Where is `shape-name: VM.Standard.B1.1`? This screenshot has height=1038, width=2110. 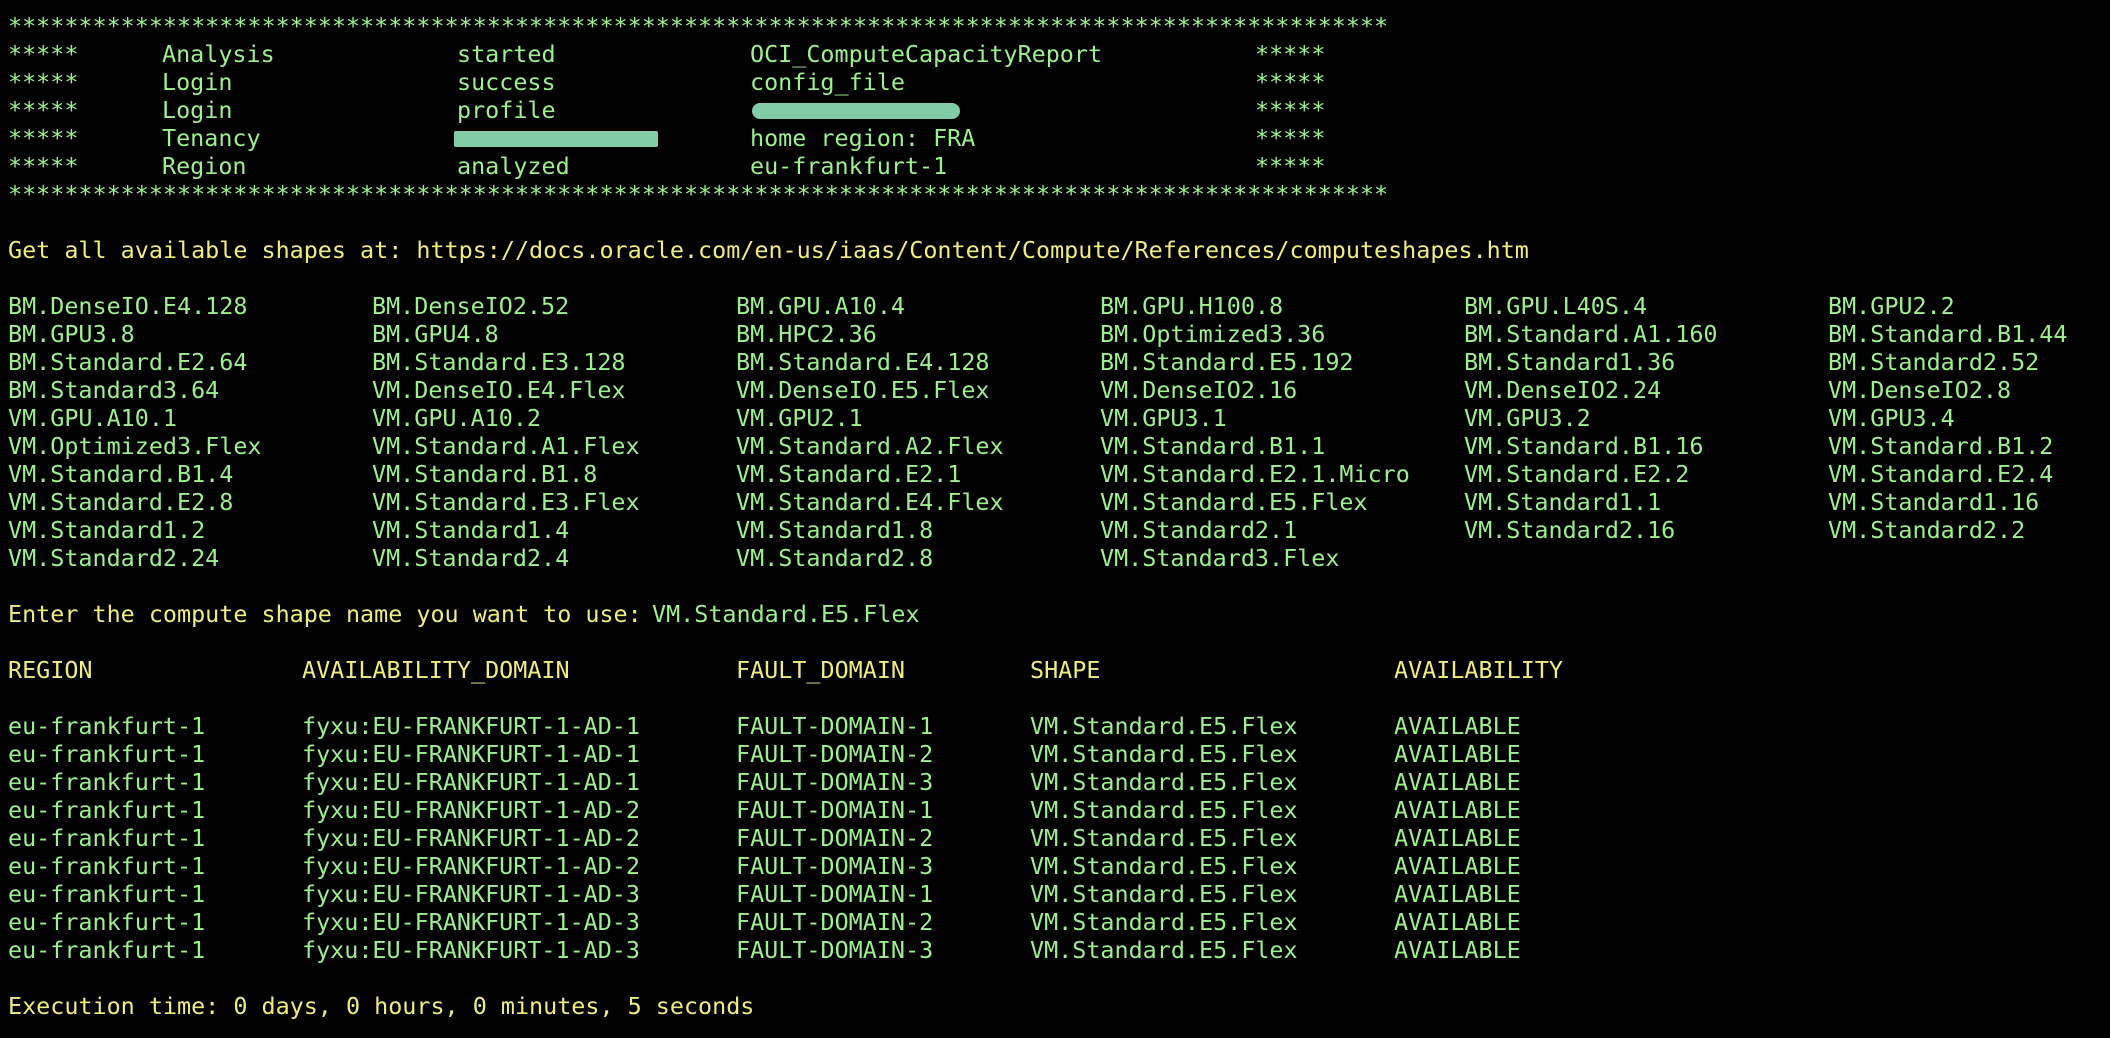 shape-name: VM.Standard.B1.1 is located at coordinates (1213, 446).